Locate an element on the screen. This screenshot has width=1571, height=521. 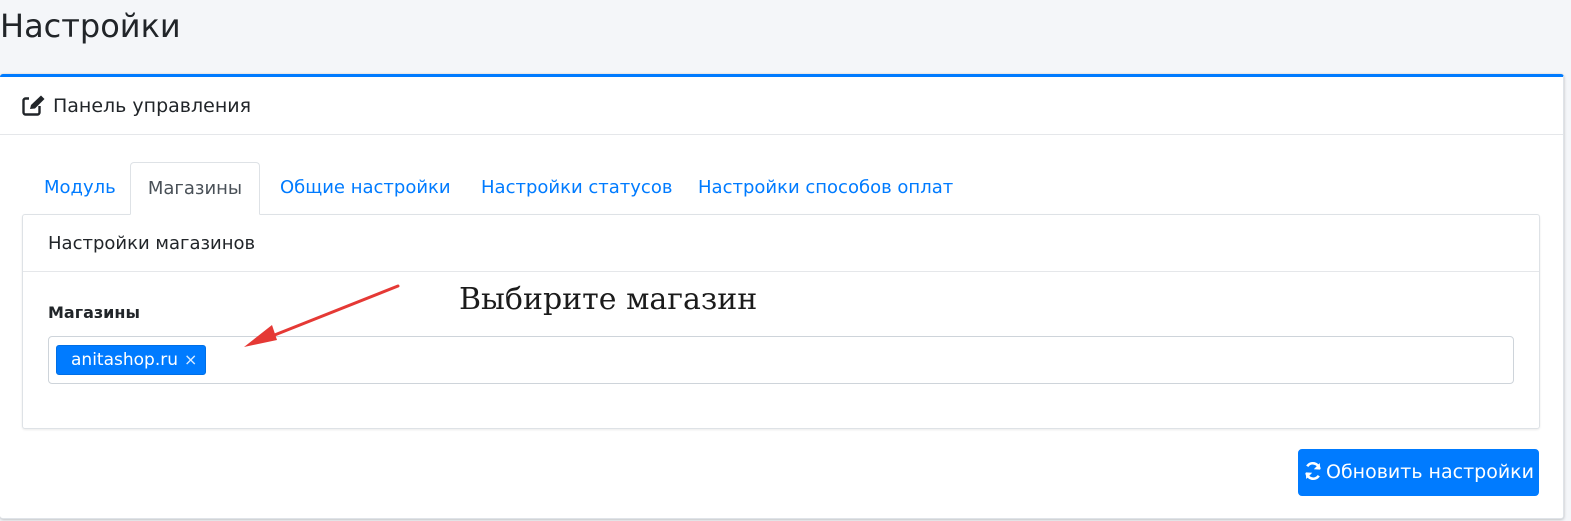
annotation-text: Выбирите магазин is located at coordinates (608, 299).